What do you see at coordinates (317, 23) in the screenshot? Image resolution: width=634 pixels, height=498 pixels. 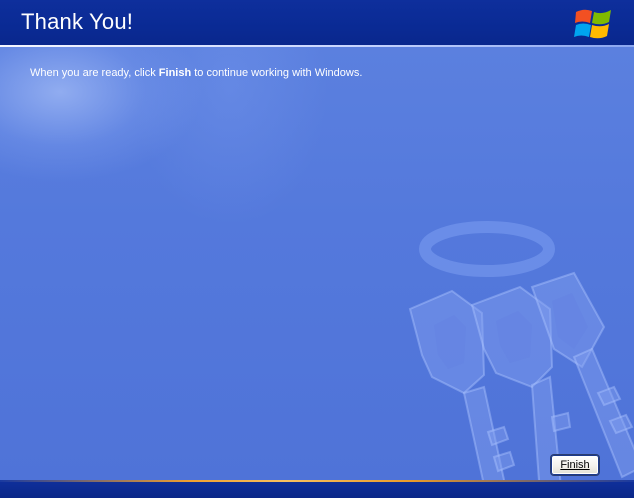 I see `header-band: Thank You!` at bounding box center [317, 23].